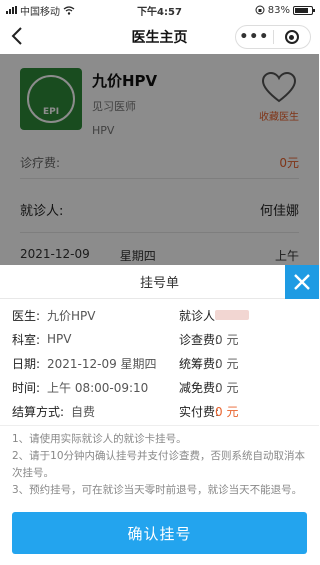  Describe the element at coordinates (26, 387) in the screenshot. I see `time-key: 时间:` at that location.